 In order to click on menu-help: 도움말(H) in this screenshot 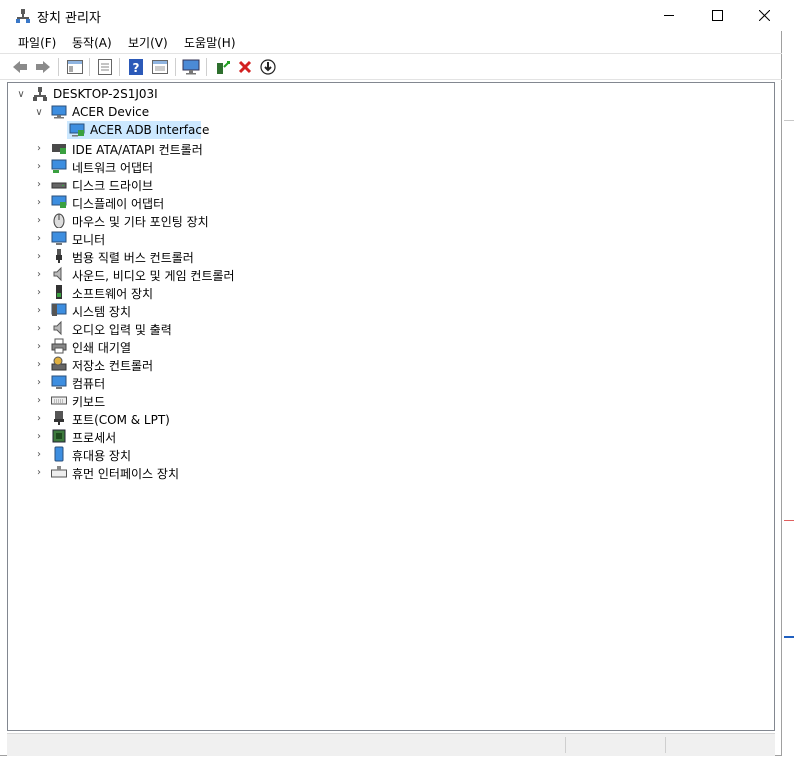, I will do `click(210, 42)`.